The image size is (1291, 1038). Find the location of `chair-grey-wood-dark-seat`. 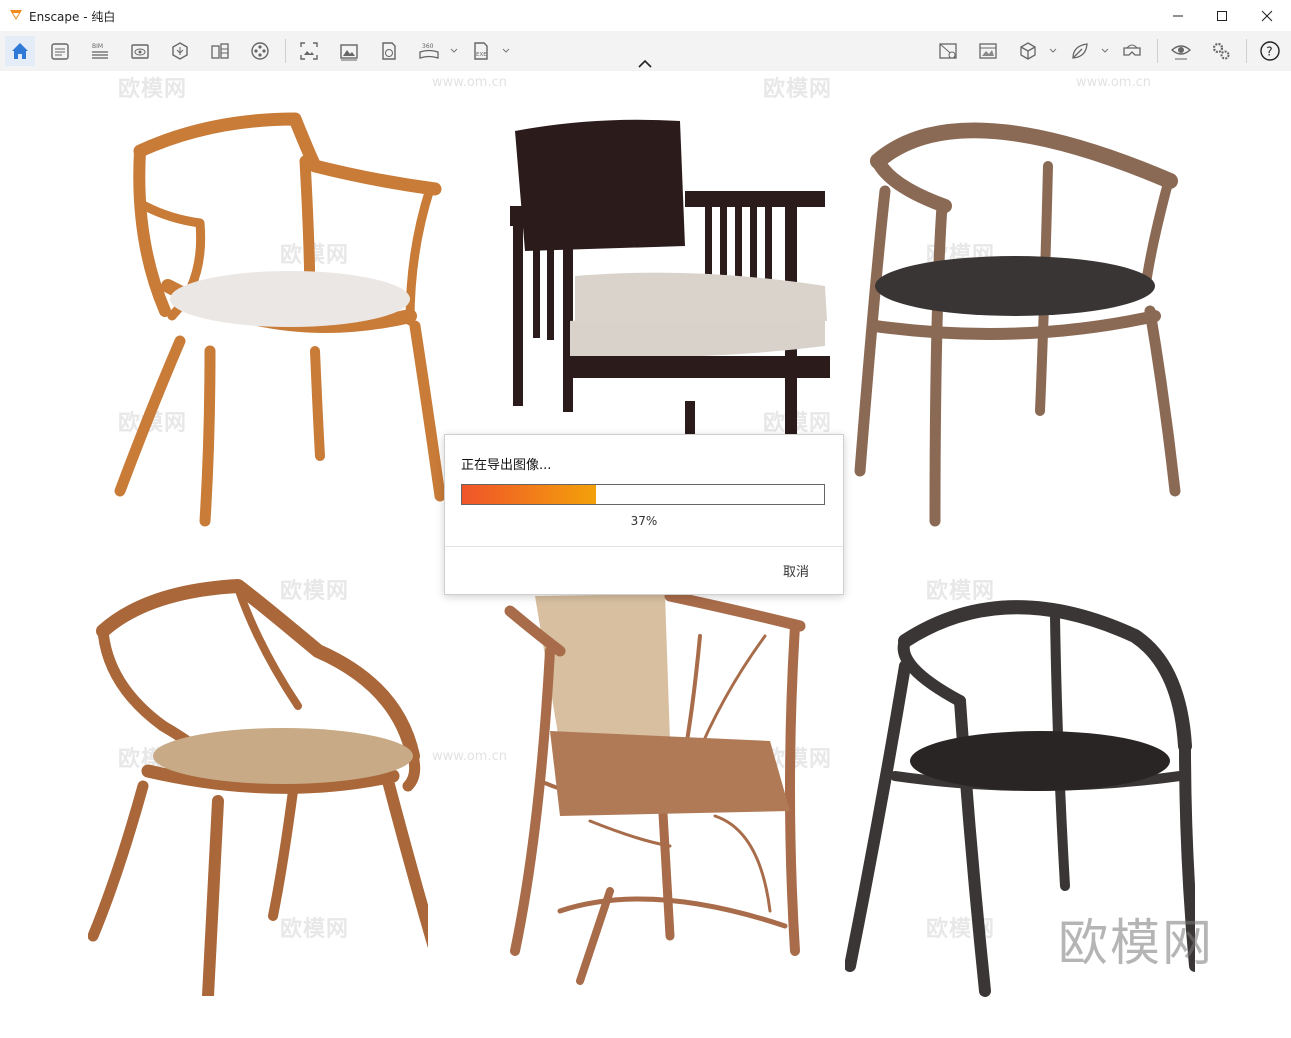

chair-grey-wood-dark-seat is located at coordinates (1017, 324).